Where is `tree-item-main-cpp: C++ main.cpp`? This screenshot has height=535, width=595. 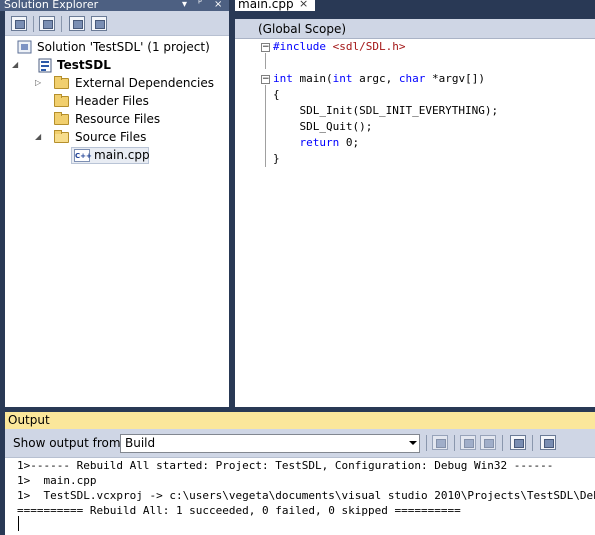
tree-item-main-cpp: C++ main.cpp is located at coordinates (110, 155).